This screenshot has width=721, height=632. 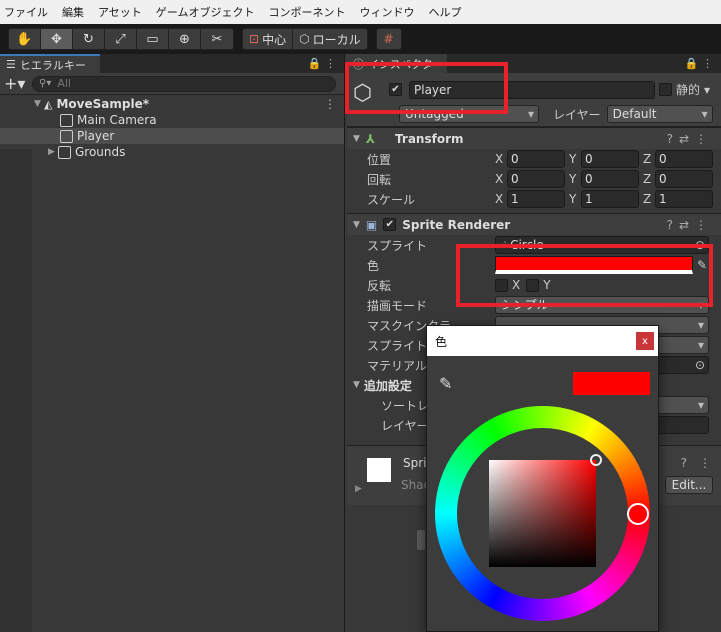 I want to click on scale-x: 1, so click(x=536, y=199).